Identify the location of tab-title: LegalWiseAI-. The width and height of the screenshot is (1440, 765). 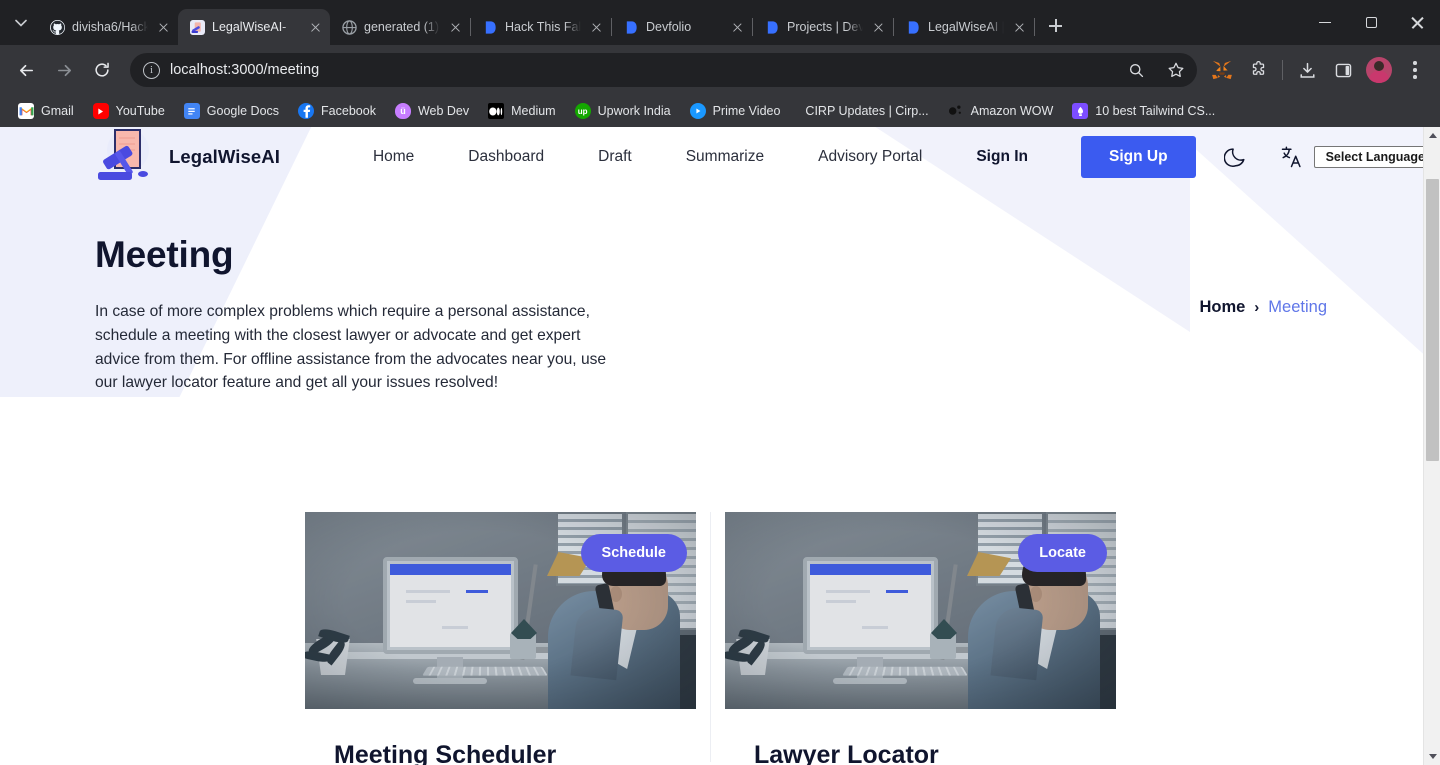
(249, 27).